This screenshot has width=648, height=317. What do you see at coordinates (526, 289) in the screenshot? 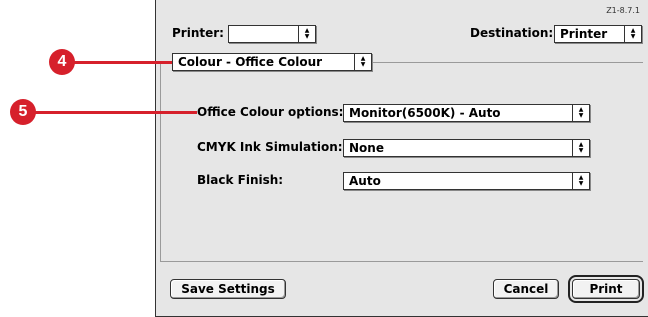
I see `cancel-button: Cancel` at bounding box center [526, 289].